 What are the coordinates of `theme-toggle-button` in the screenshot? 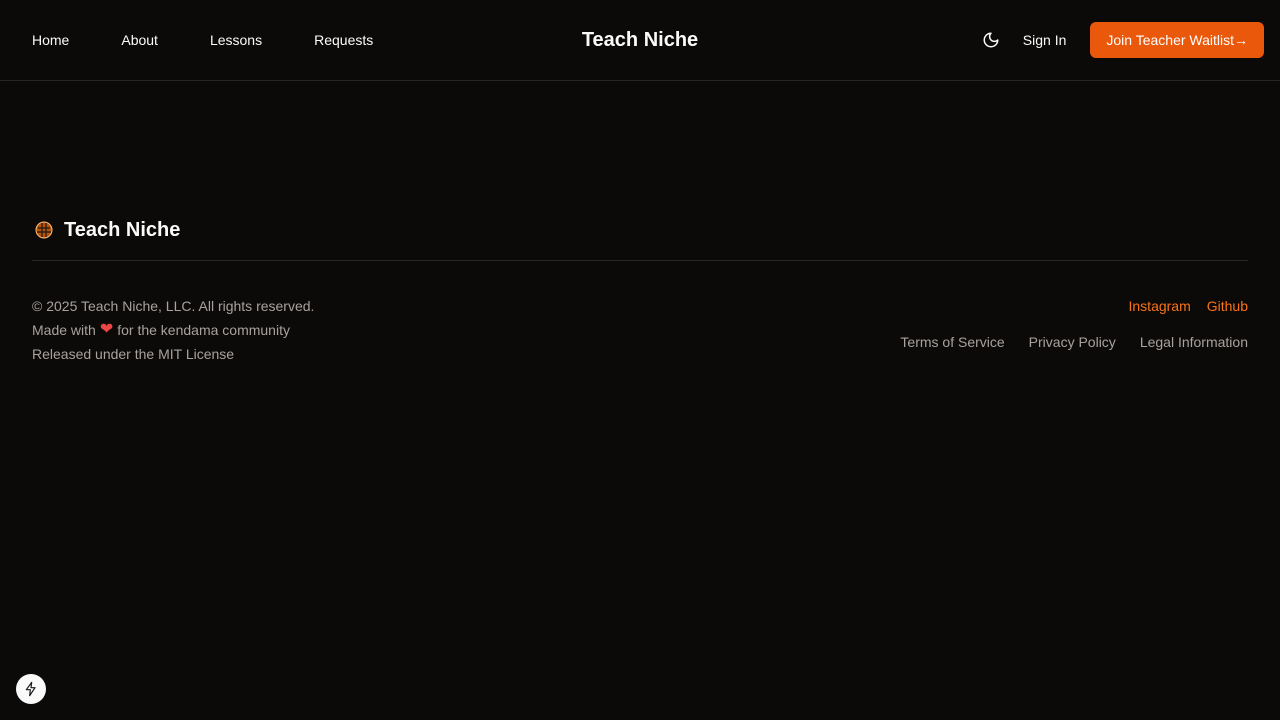 It's located at (991, 40).